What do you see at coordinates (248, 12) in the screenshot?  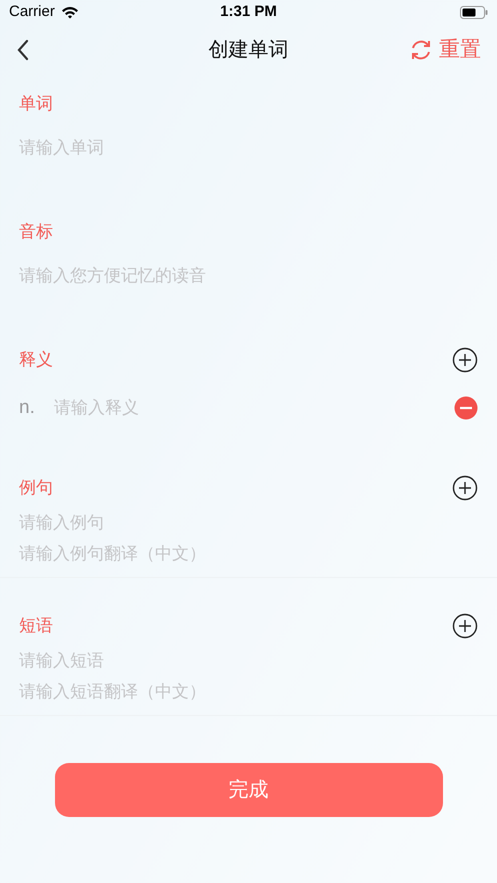 I see `clock: 1:31 PM` at bounding box center [248, 12].